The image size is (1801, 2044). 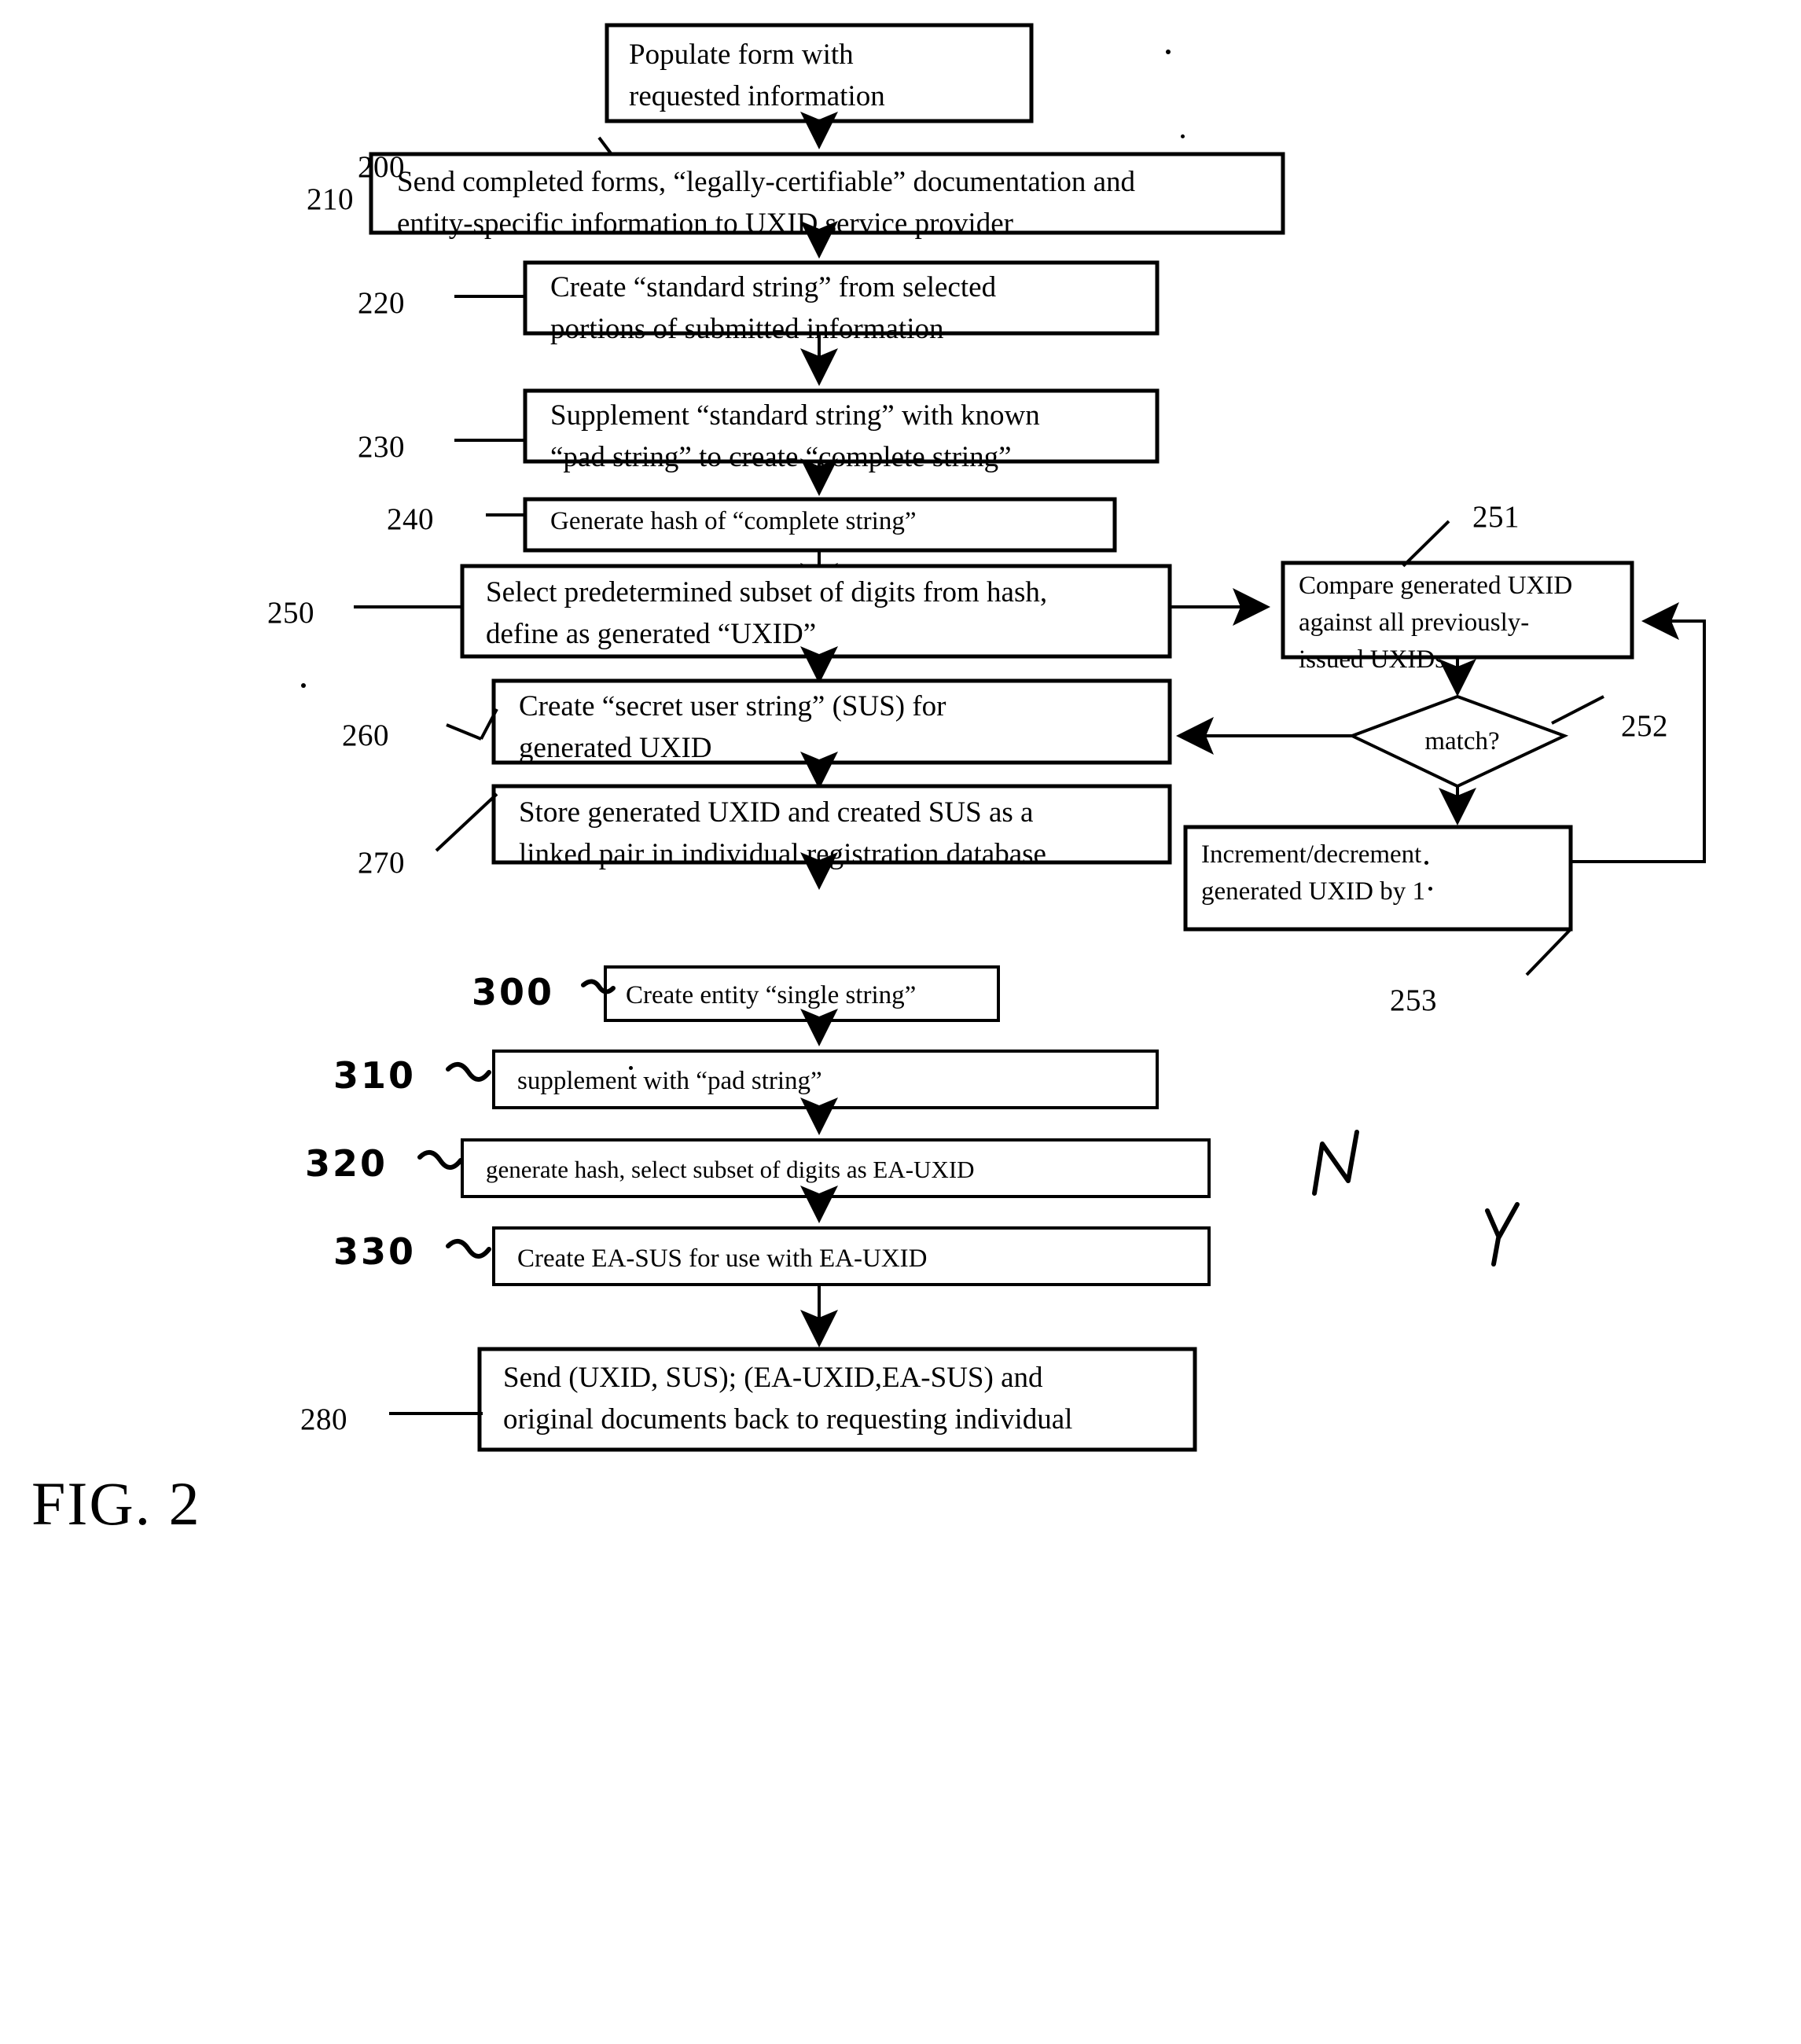 I want to click on node-270-leader, so click(x=466, y=822).